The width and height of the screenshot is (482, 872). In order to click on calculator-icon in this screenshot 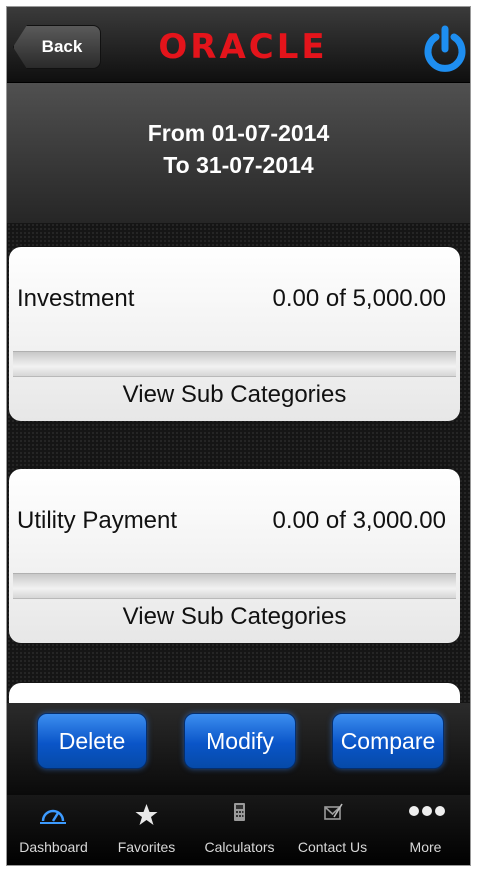, I will do `click(239, 812)`.